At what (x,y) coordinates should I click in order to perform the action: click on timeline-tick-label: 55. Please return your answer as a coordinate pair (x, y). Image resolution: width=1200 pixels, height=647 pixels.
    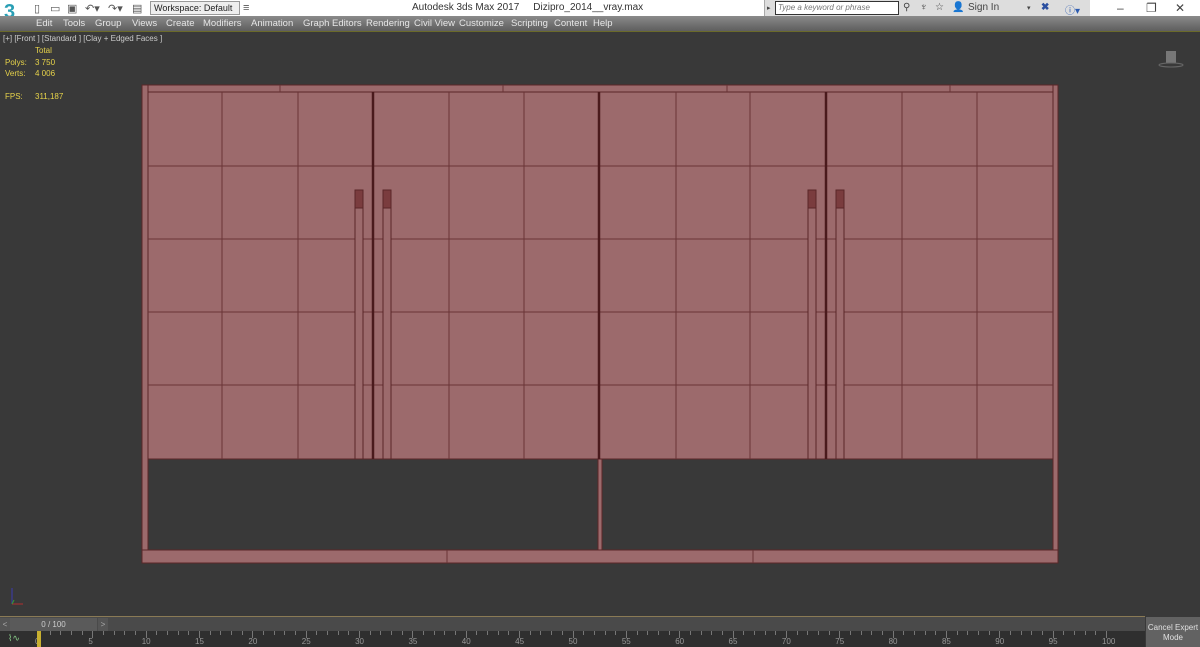
    Looking at the image, I should click on (626, 641).